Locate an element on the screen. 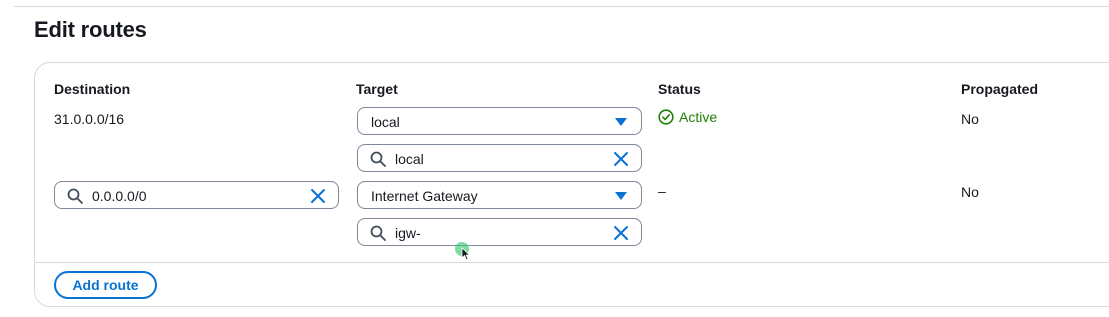 The width and height of the screenshot is (1109, 317). status-value: – is located at coordinates (662, 191).